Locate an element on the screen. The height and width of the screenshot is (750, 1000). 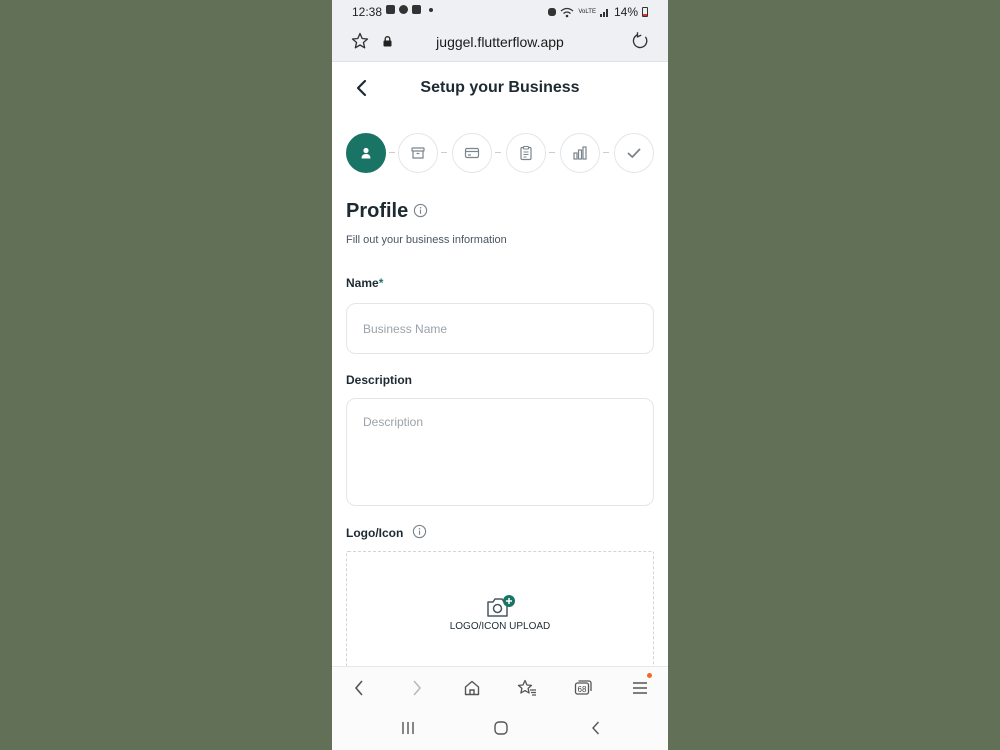
nav-forward-button is located at coordinates (417, 688).